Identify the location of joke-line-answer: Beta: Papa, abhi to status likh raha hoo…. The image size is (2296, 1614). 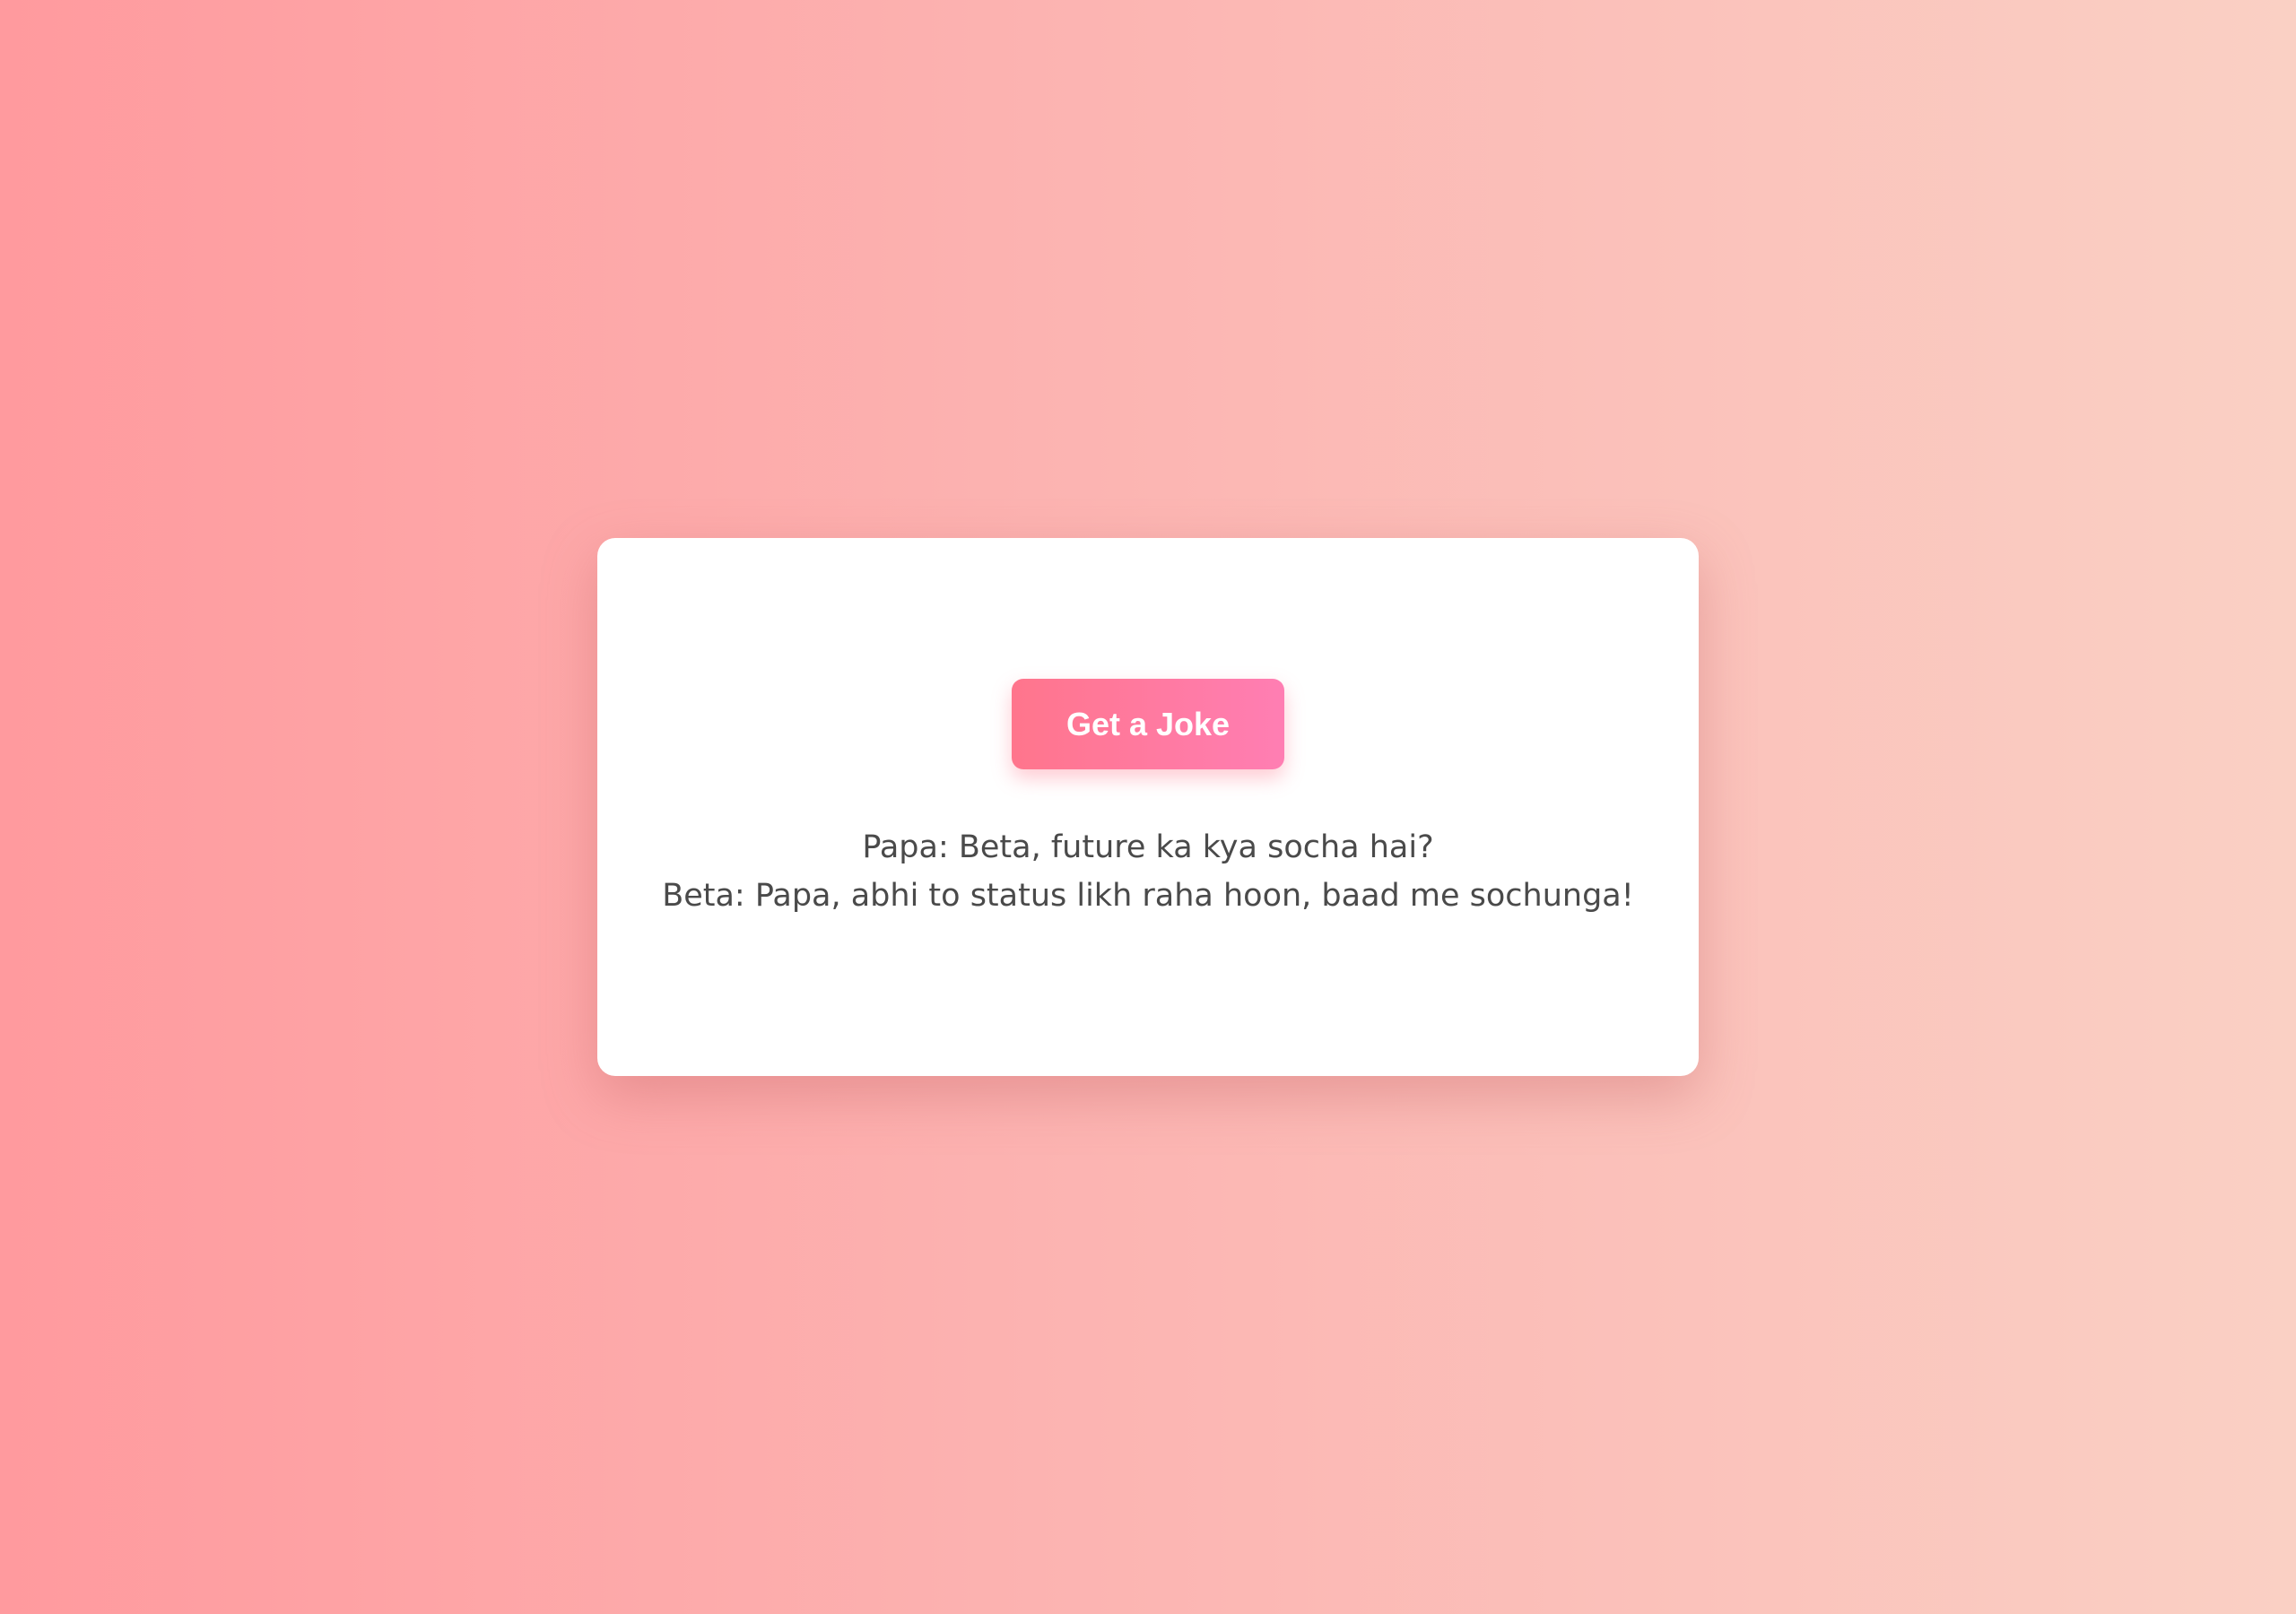
(1148, 896).